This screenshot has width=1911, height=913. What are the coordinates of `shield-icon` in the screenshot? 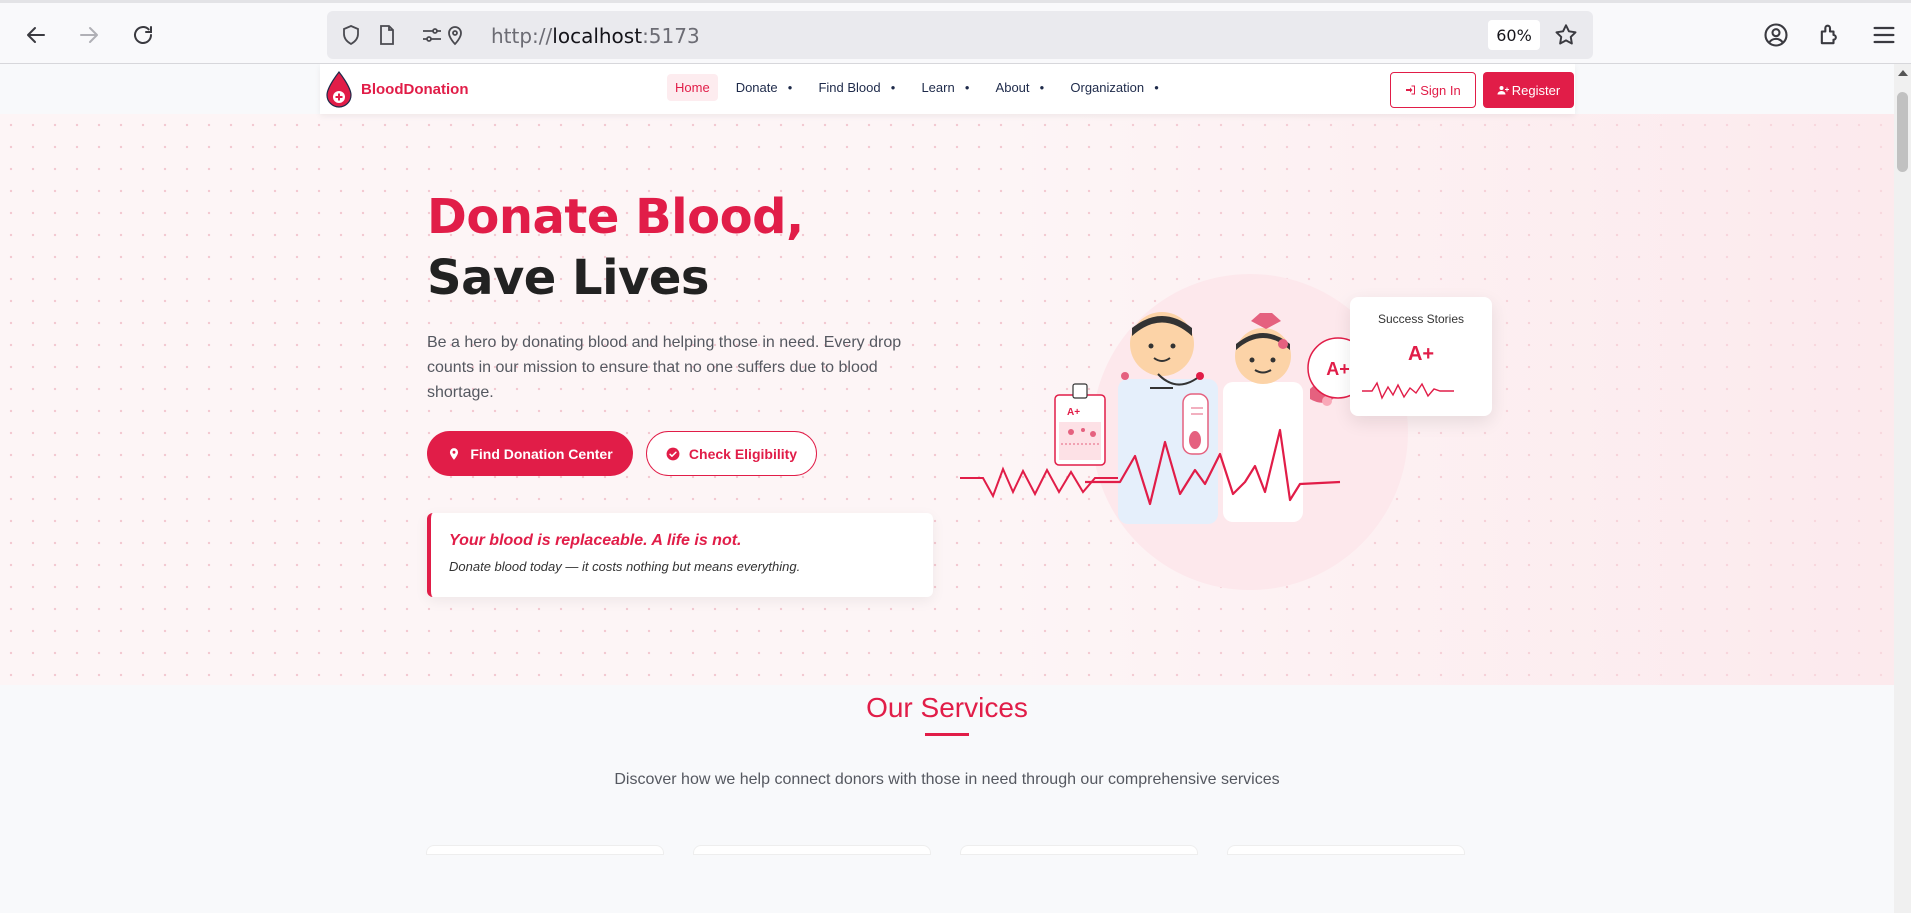 It's located at (351, 35).